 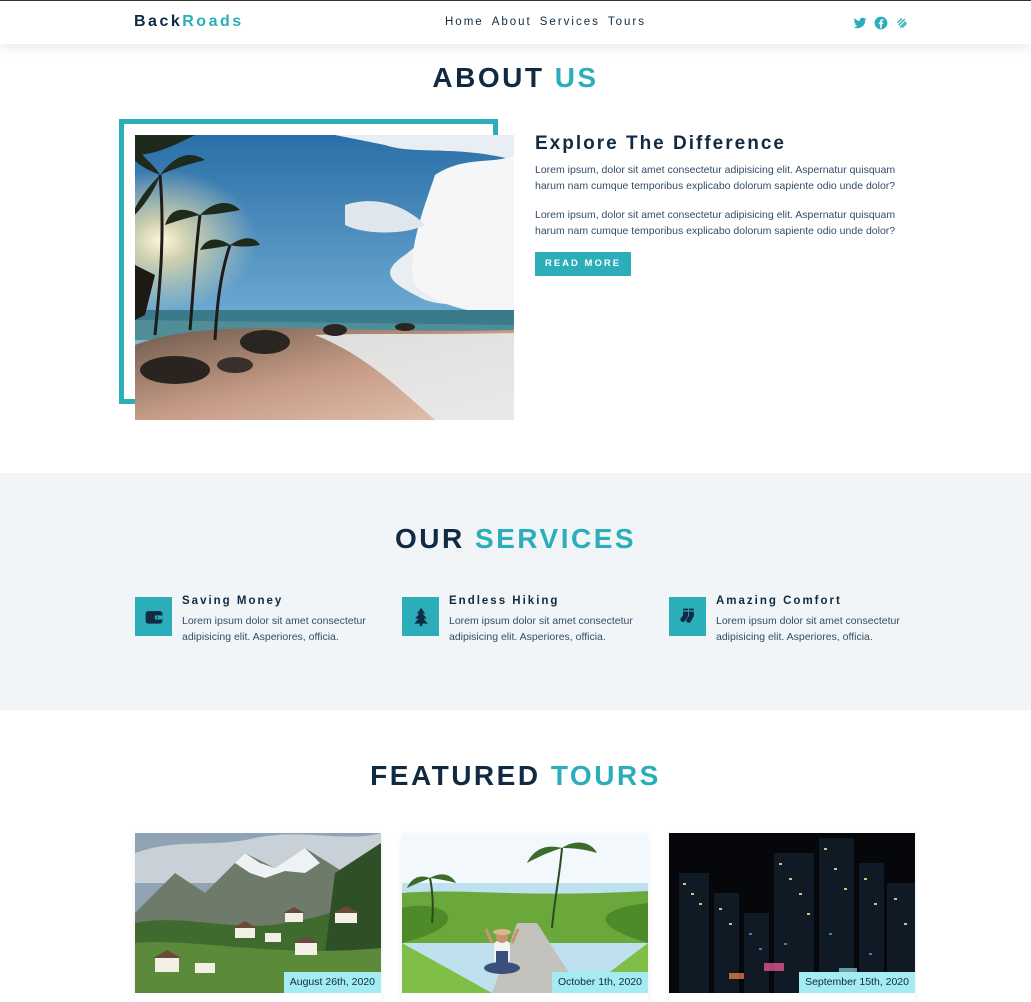 I want to click on about-title-part2: US, so click(x=576, y=77).